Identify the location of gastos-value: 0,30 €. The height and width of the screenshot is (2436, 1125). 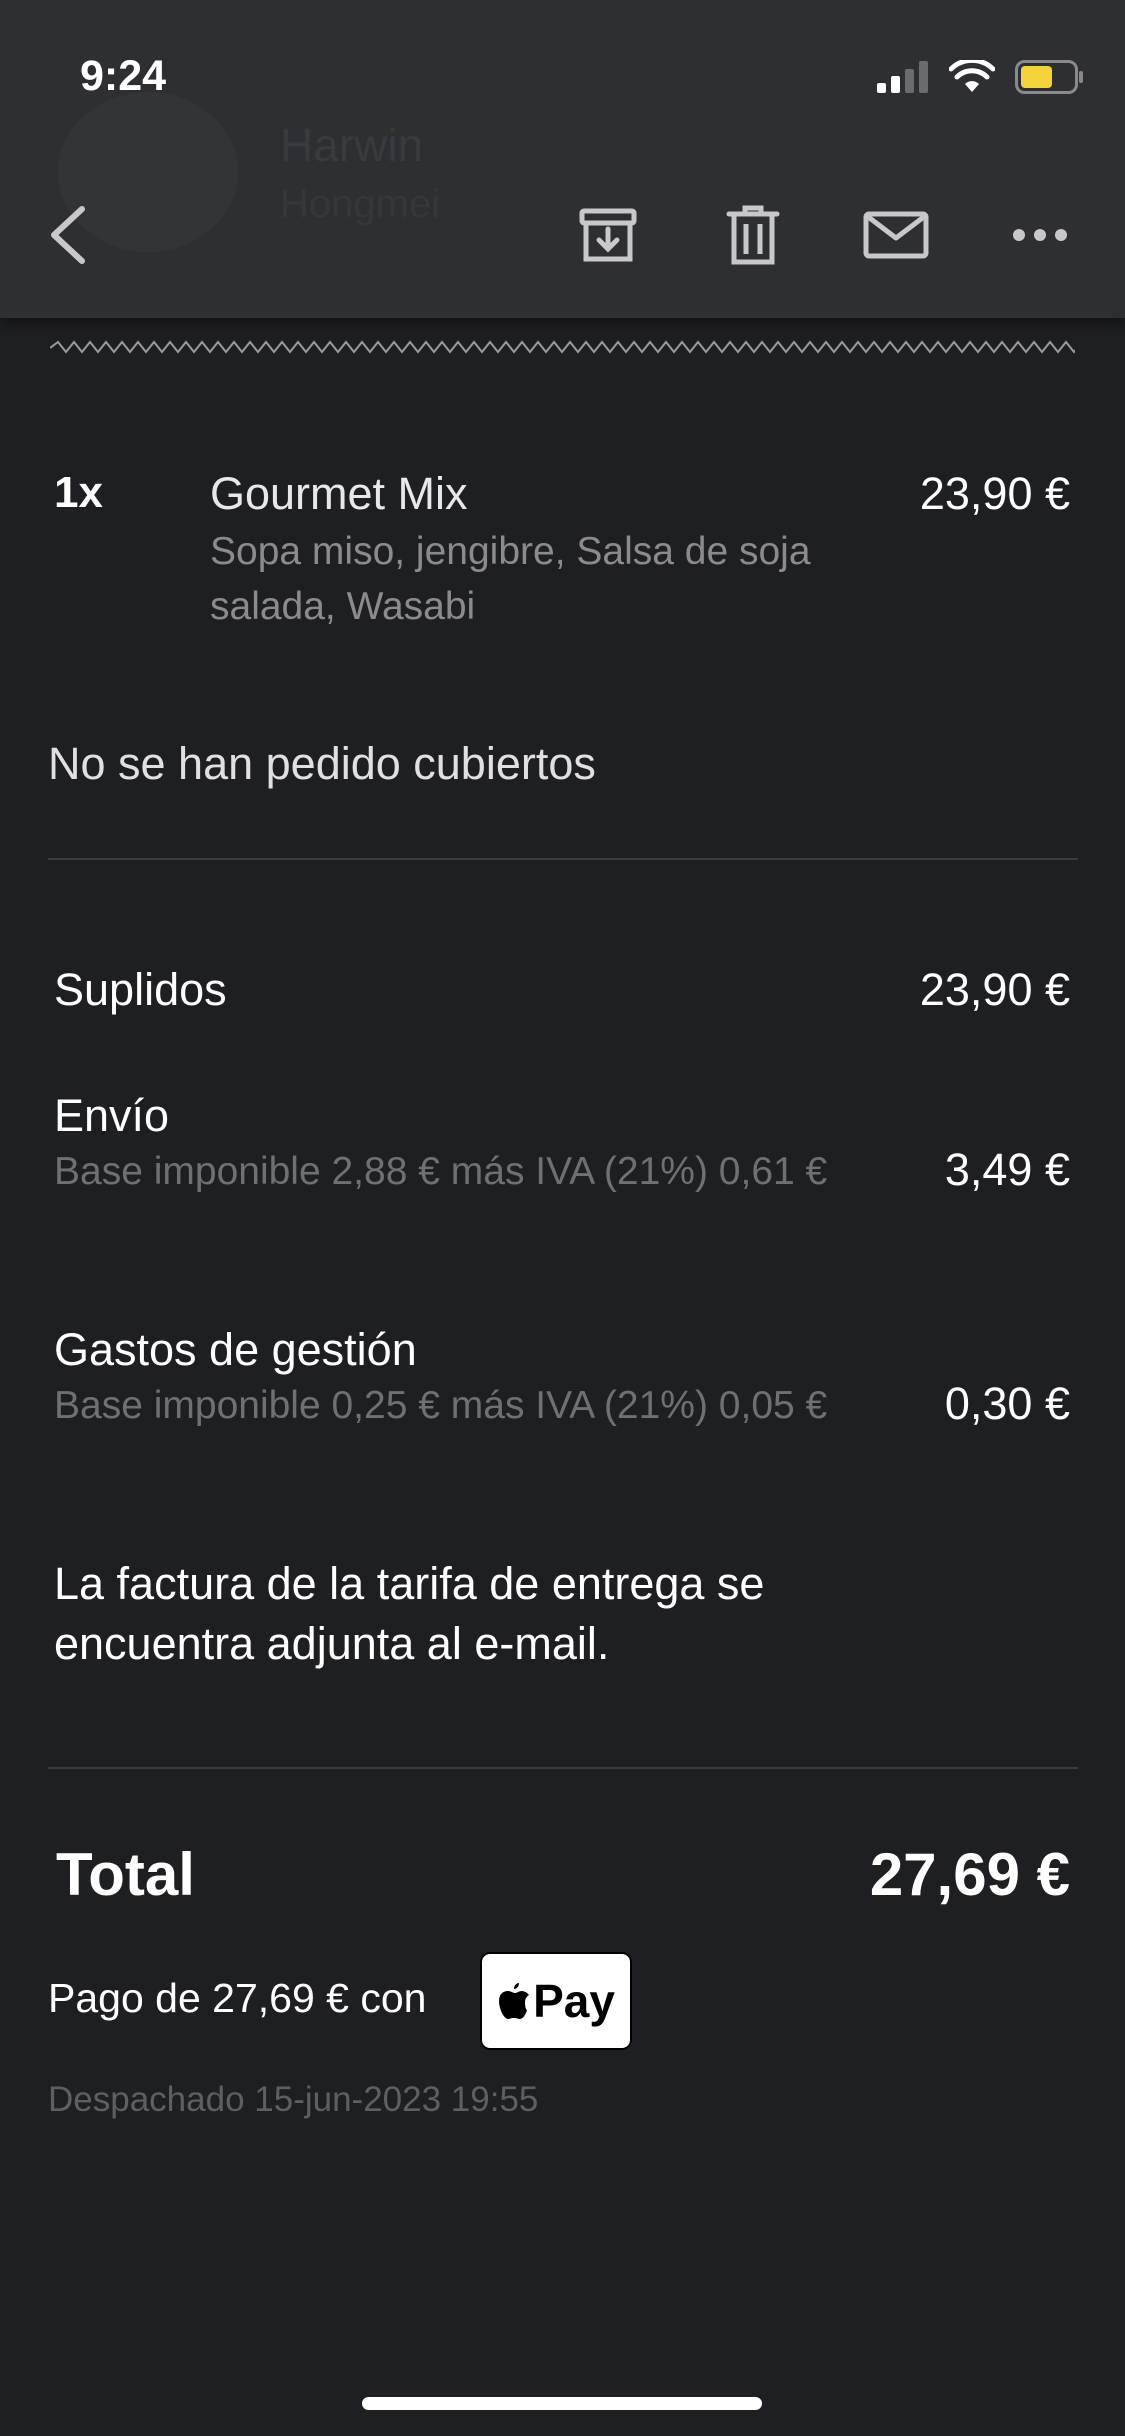
(1007, 1403).